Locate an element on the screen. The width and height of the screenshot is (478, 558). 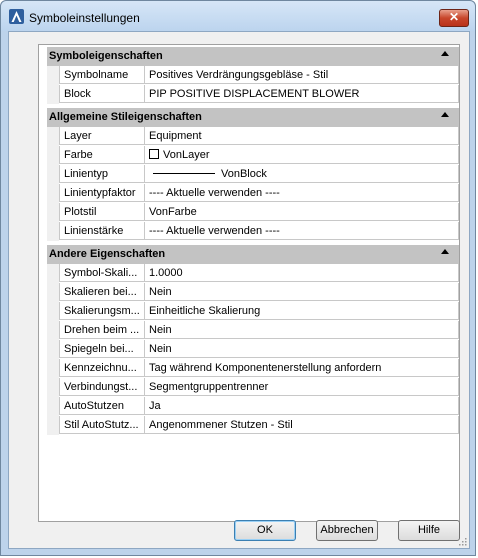
window-title: Symboleinstellungen is located at coordinates (84, 18).